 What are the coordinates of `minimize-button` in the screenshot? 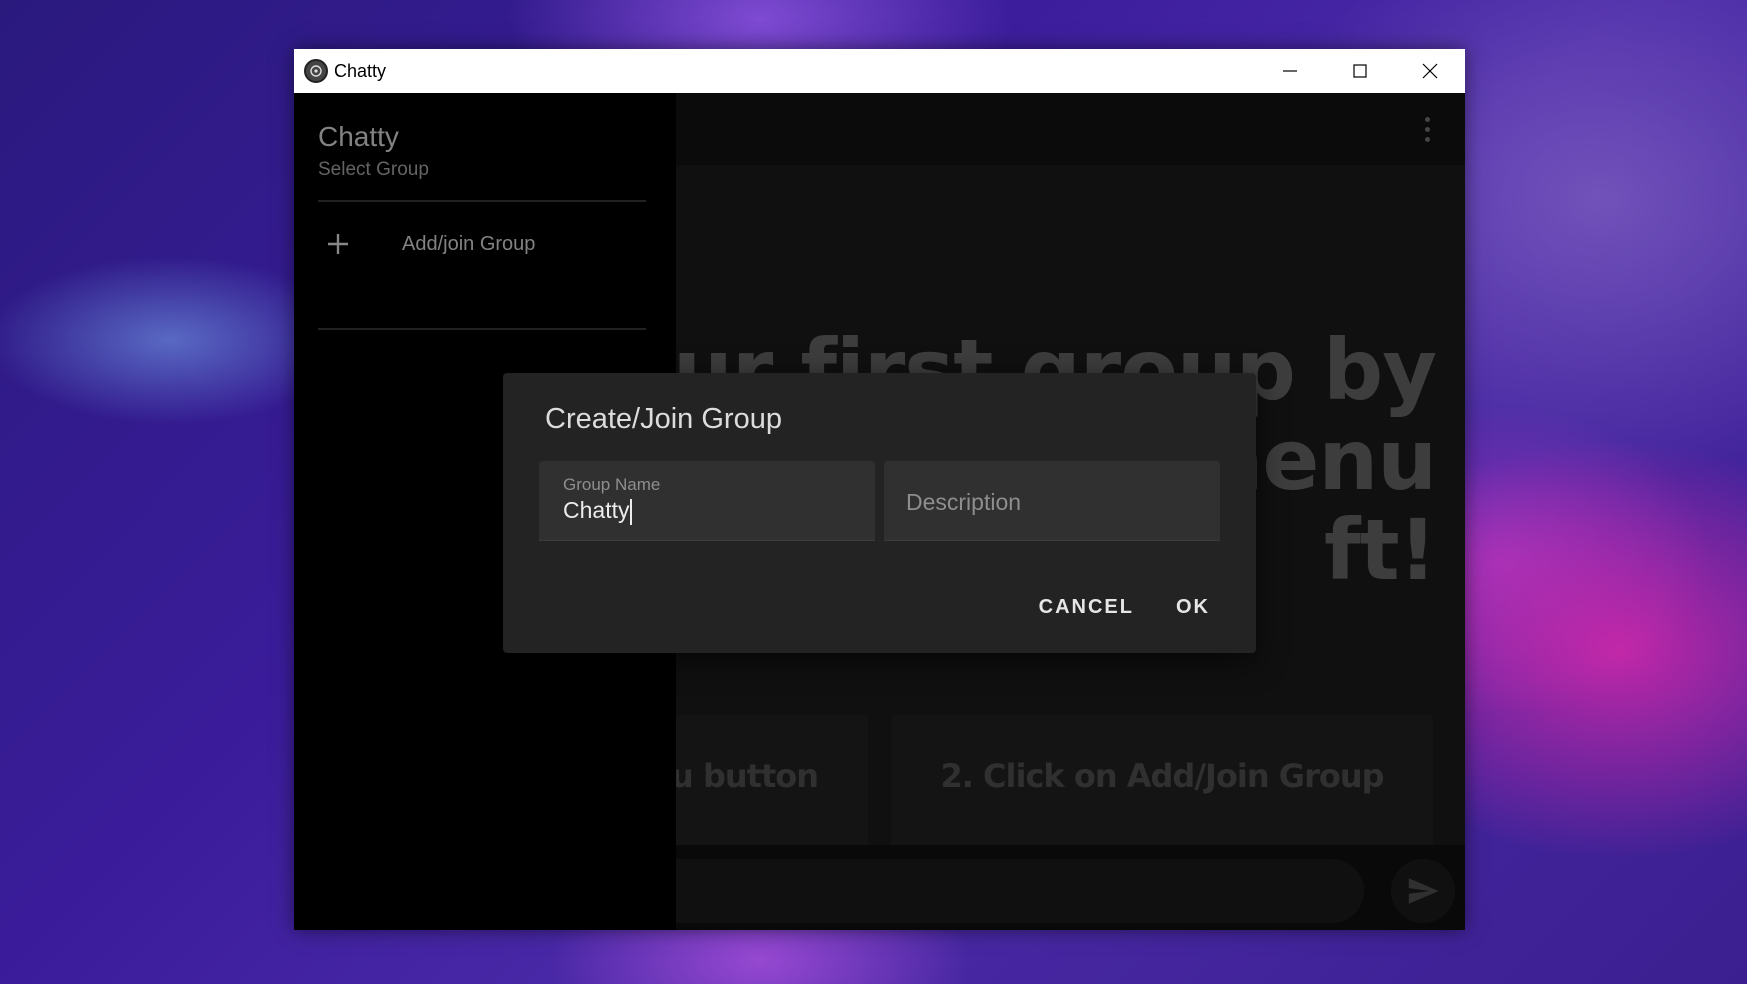 It's located at (1290, 71).